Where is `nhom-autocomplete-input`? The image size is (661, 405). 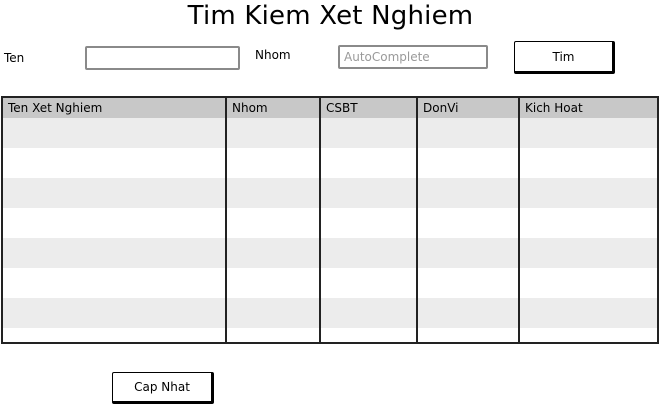 nhom-autocomplete-input is located at coordinates (413, 57).